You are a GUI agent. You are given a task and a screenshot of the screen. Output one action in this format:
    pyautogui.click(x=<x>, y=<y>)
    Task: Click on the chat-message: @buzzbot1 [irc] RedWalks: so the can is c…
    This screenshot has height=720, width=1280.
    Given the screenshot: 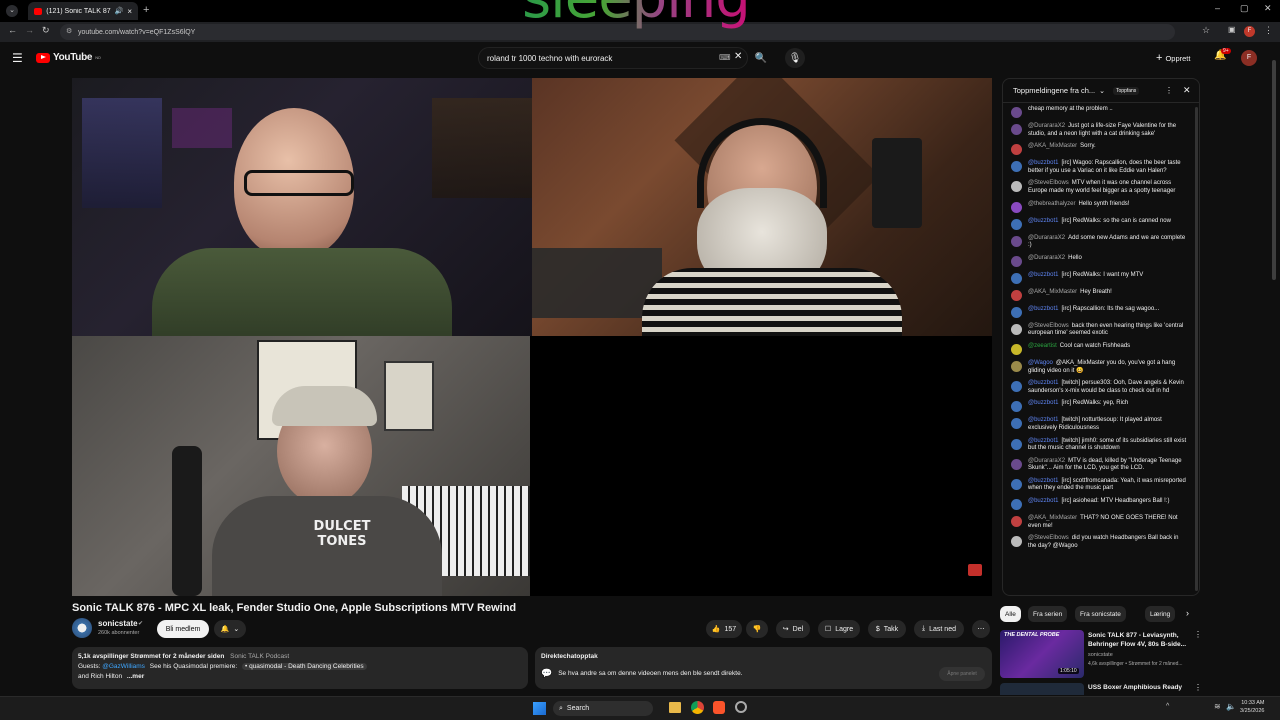 What is the action you would take?
    pyautogui.click(x=1101, y=224)
    